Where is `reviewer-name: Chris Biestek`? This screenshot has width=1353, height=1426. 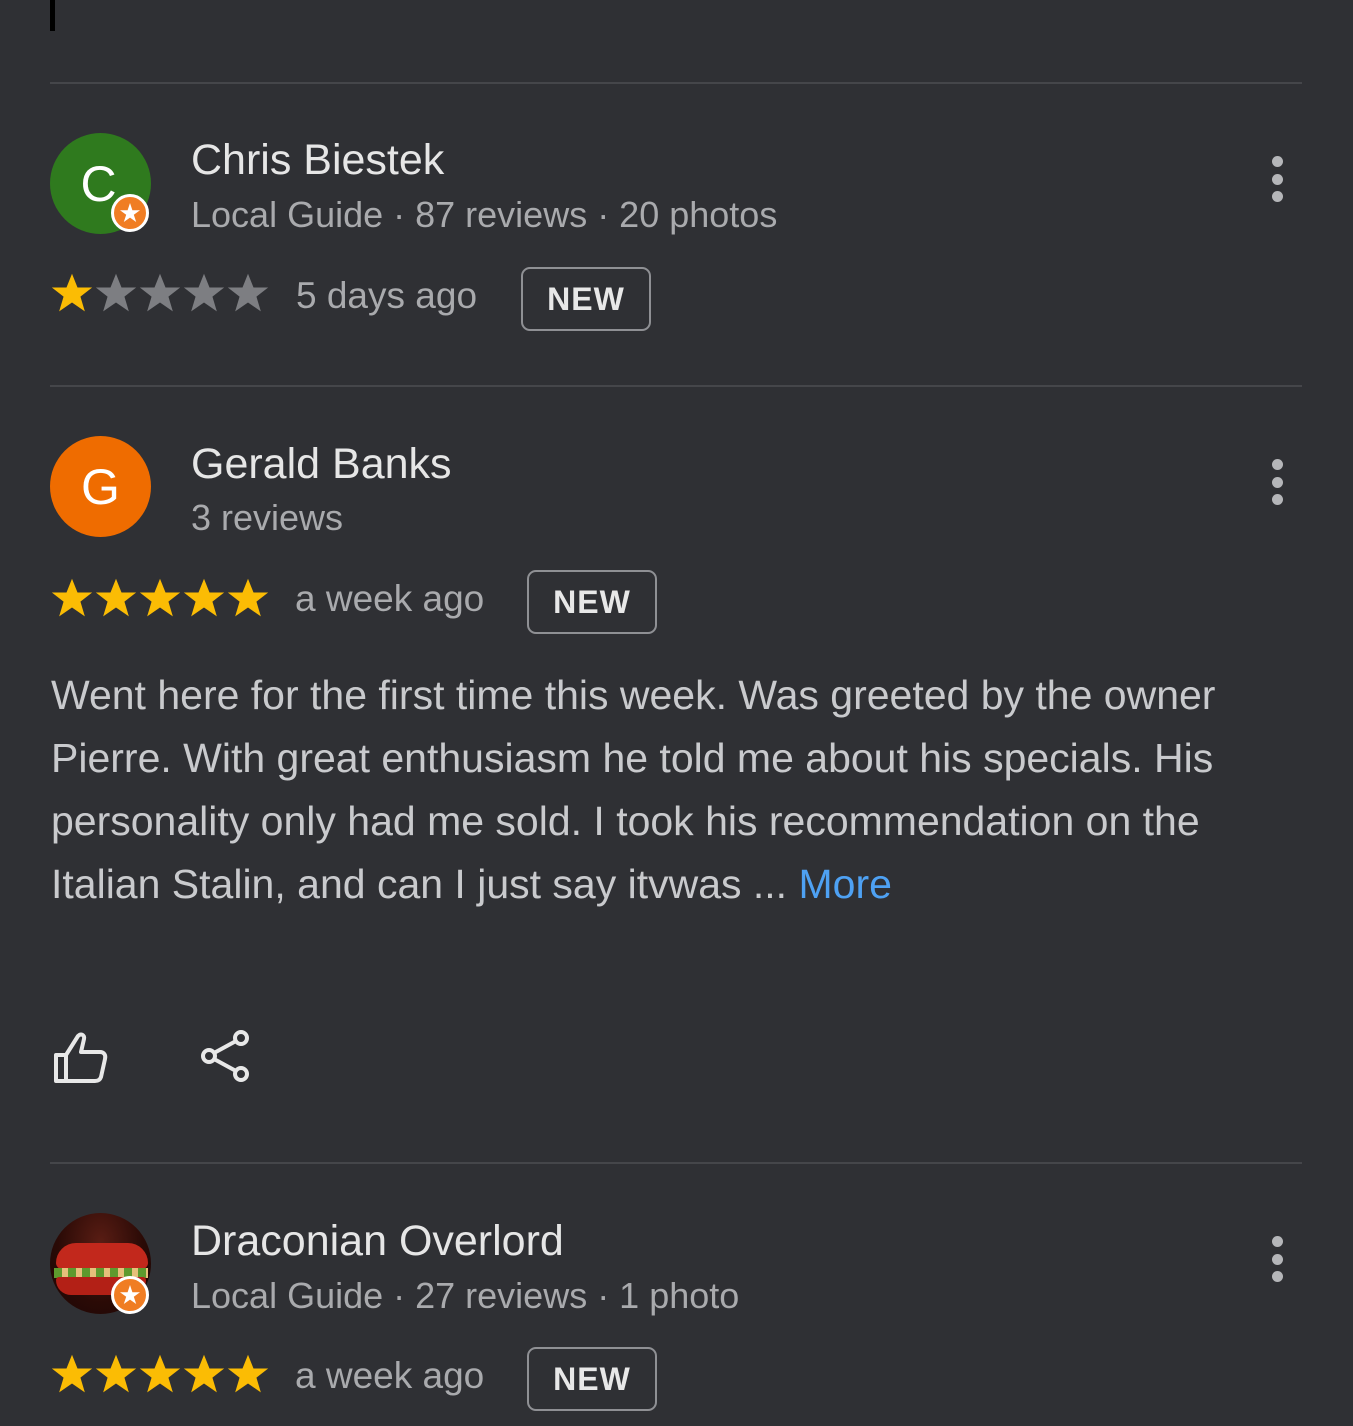
reviewer-name: Chris Biestek is located at coordinates (317, 160).